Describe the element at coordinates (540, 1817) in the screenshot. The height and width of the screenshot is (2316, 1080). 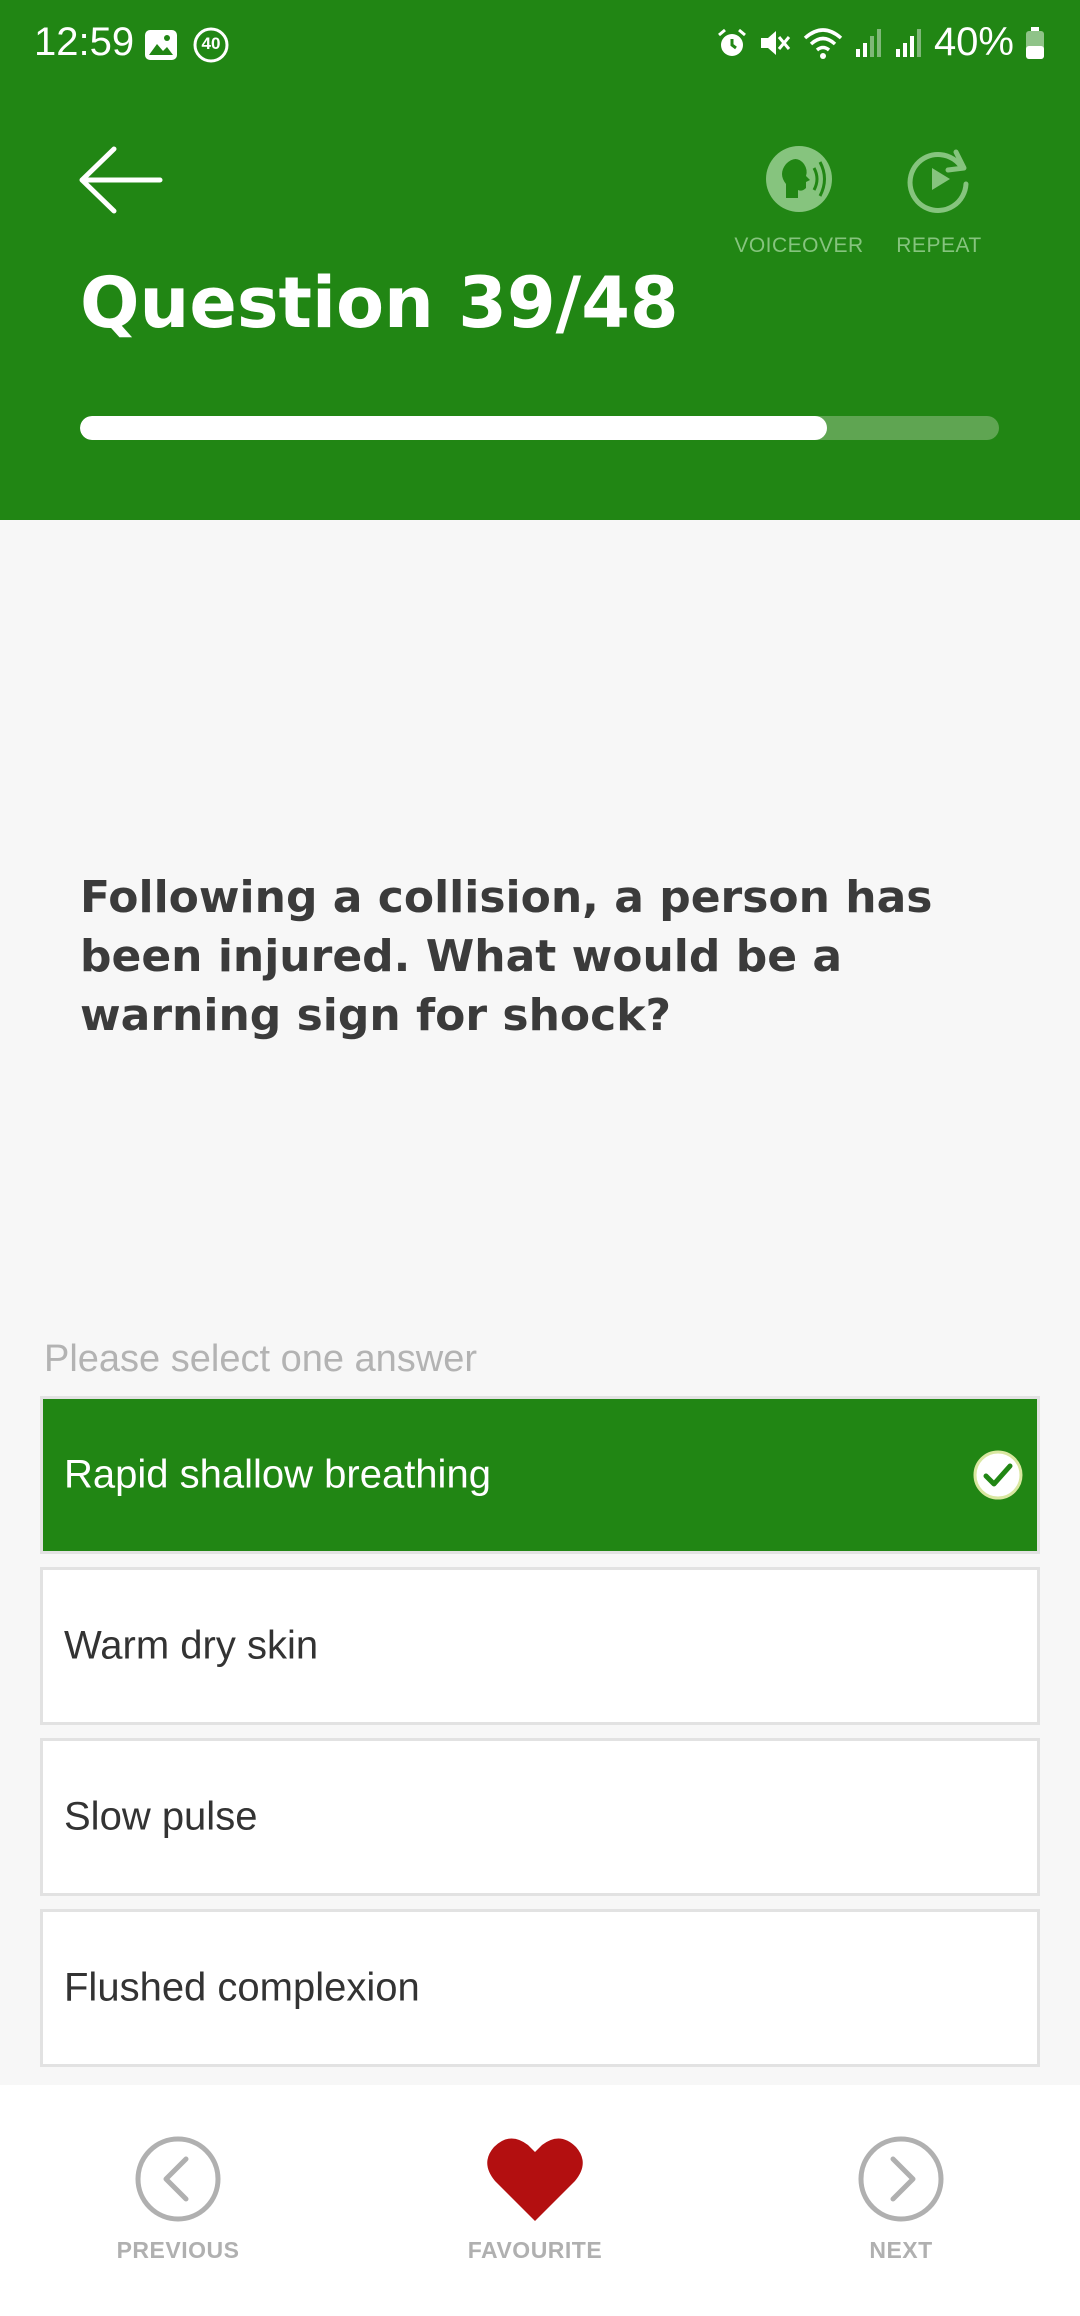
I see `answer-option: Slow pulse` at that location.